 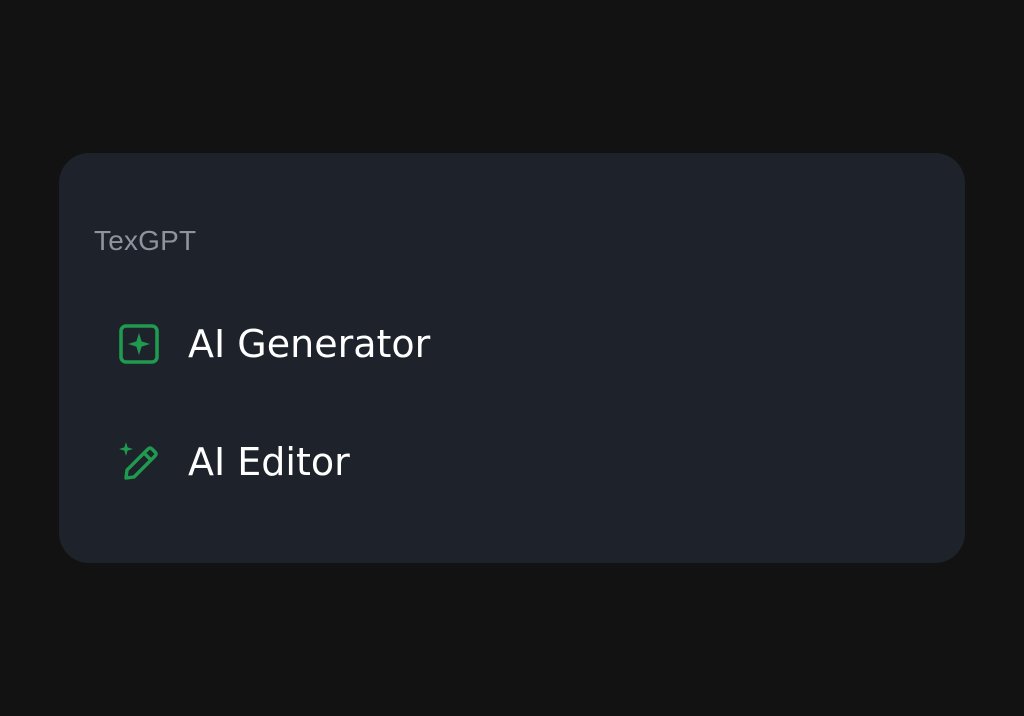 I want to click on section-title: TexGPT, so click(x=145, y=240).